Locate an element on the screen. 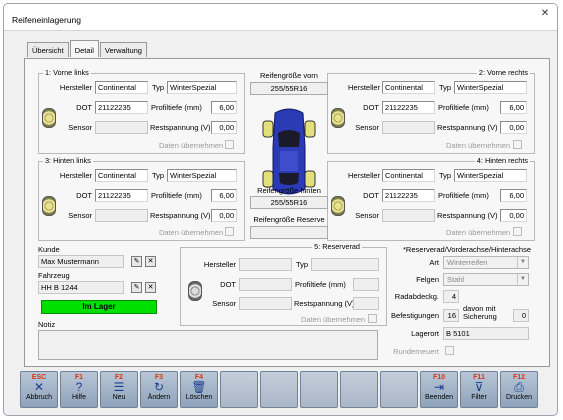 This screenshot has width=563, height=420. lagerort-field: B 5101 is located at coordinates (486, 333).